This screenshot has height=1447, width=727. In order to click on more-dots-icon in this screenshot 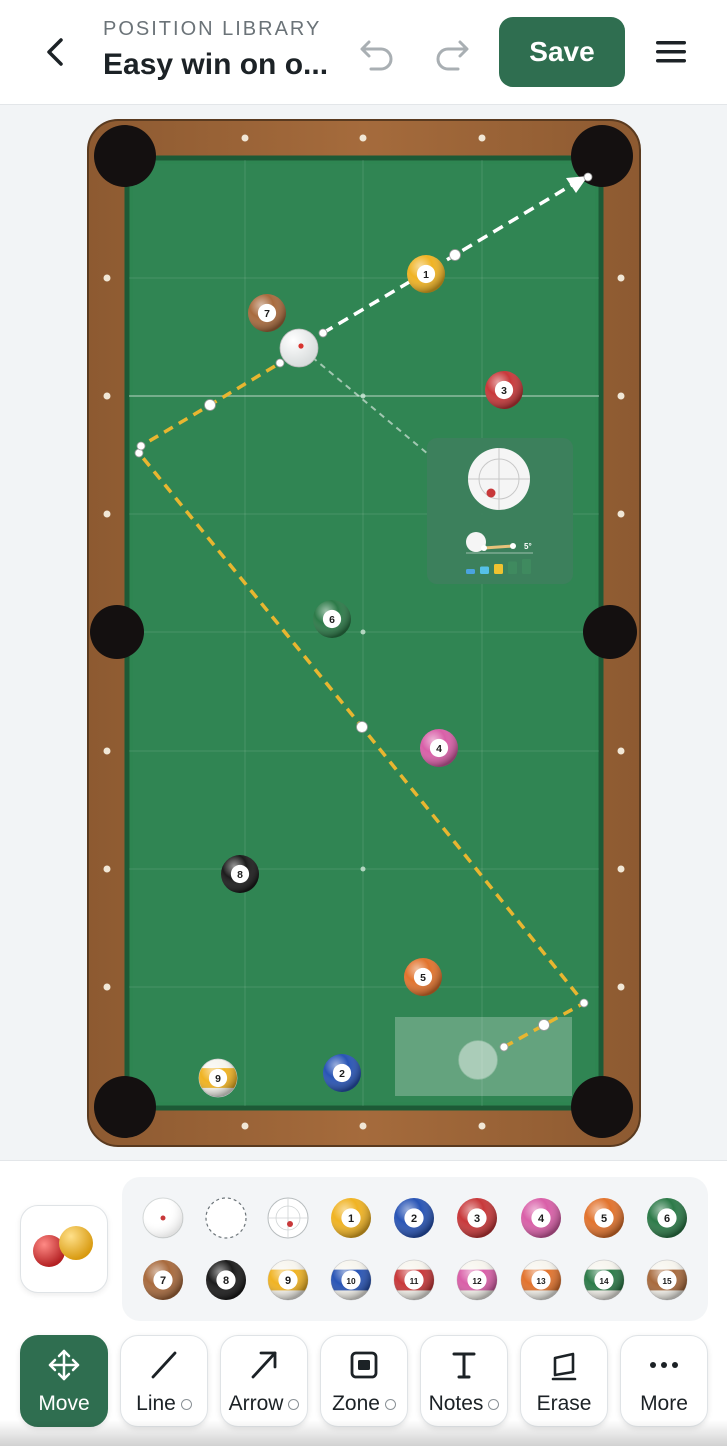, I will do `click(664, 1365)`.